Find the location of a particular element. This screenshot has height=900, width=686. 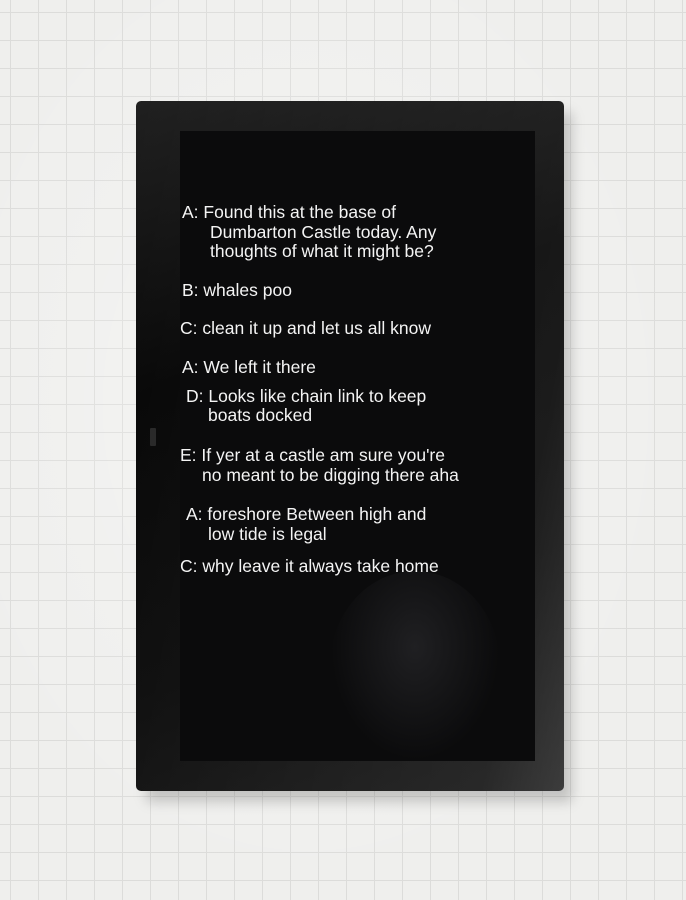

frame-side-button is located at coordinates (153, 437).